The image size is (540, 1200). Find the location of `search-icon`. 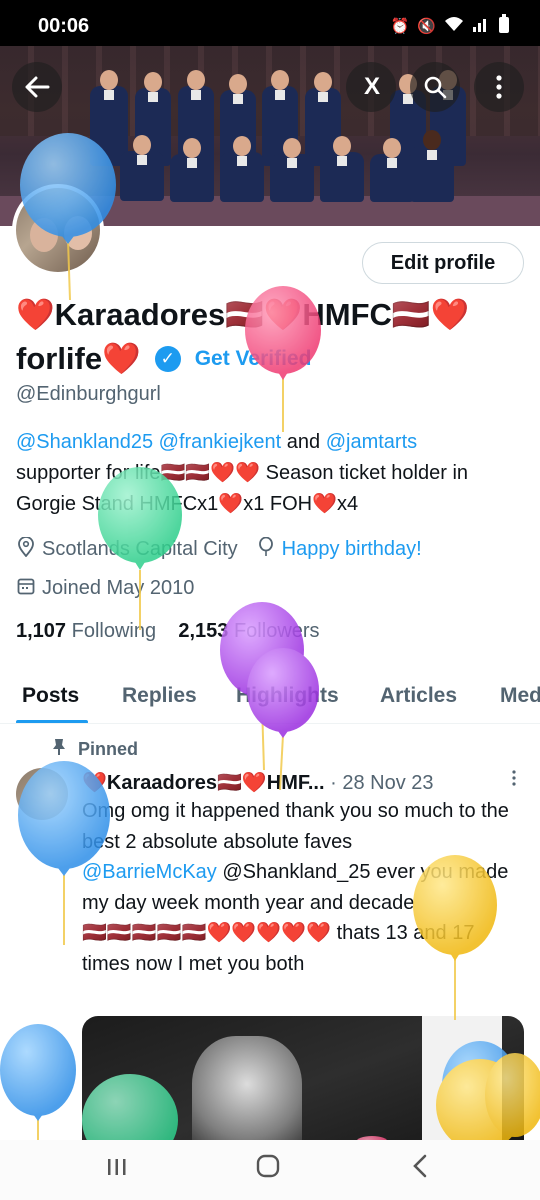

search-icon is located at coordinates (435, 87).